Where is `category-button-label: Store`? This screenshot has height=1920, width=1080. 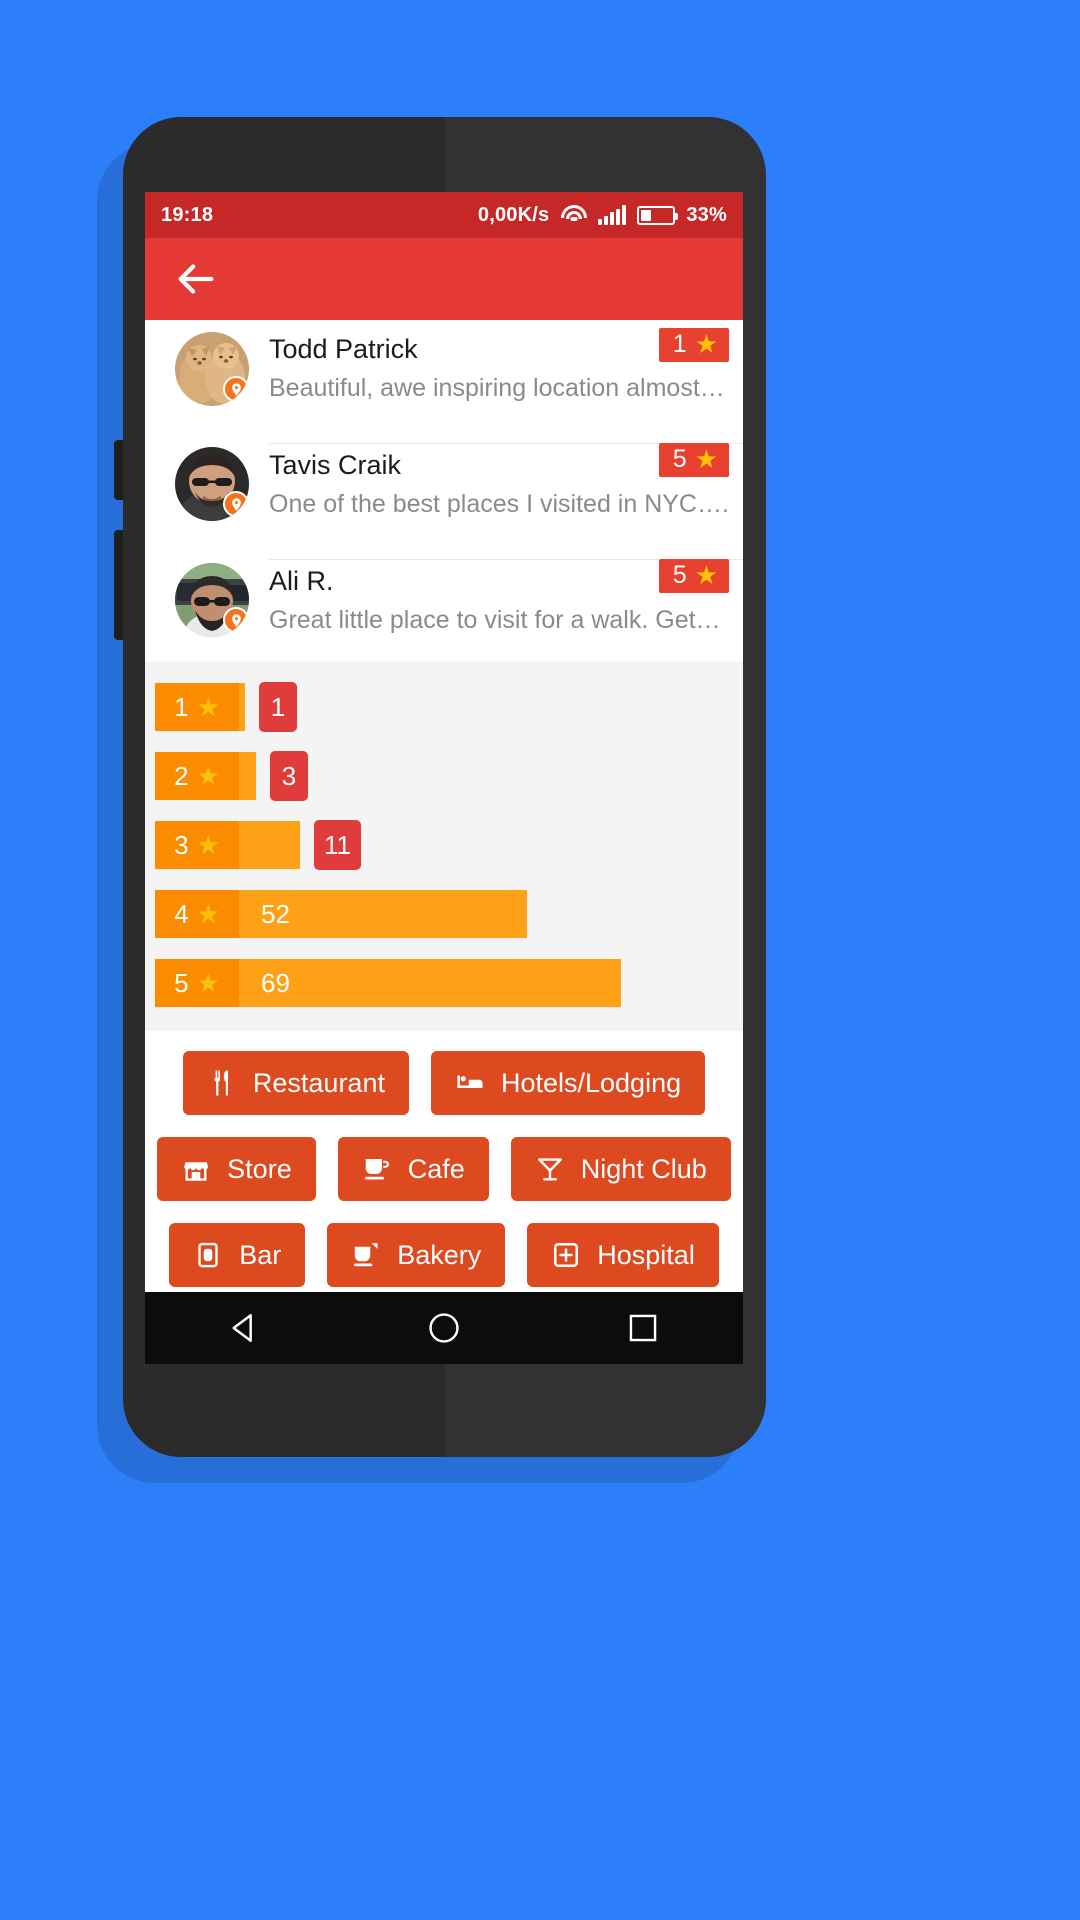 category-button-label: Store is located at coordinates (259, 1168).